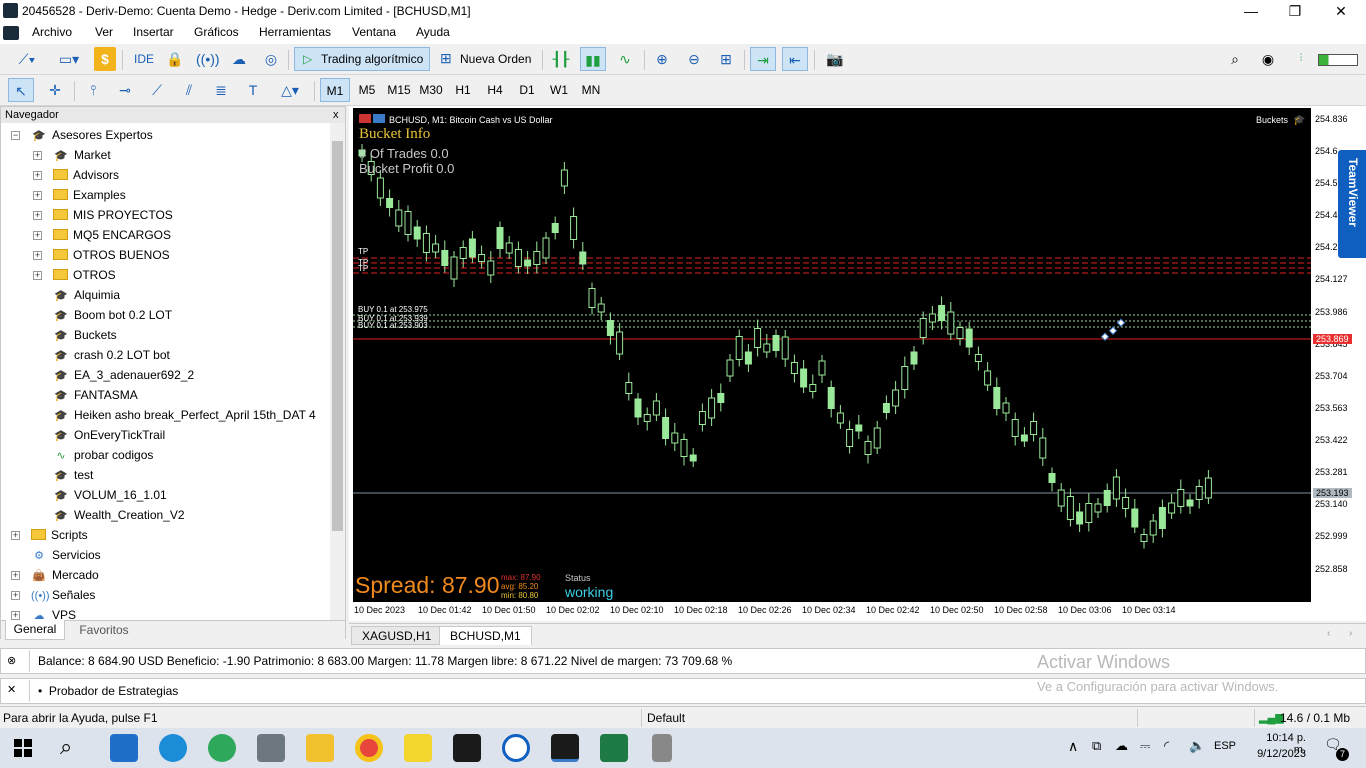  I want to click on ide-button: IDE, so click(144, 59).